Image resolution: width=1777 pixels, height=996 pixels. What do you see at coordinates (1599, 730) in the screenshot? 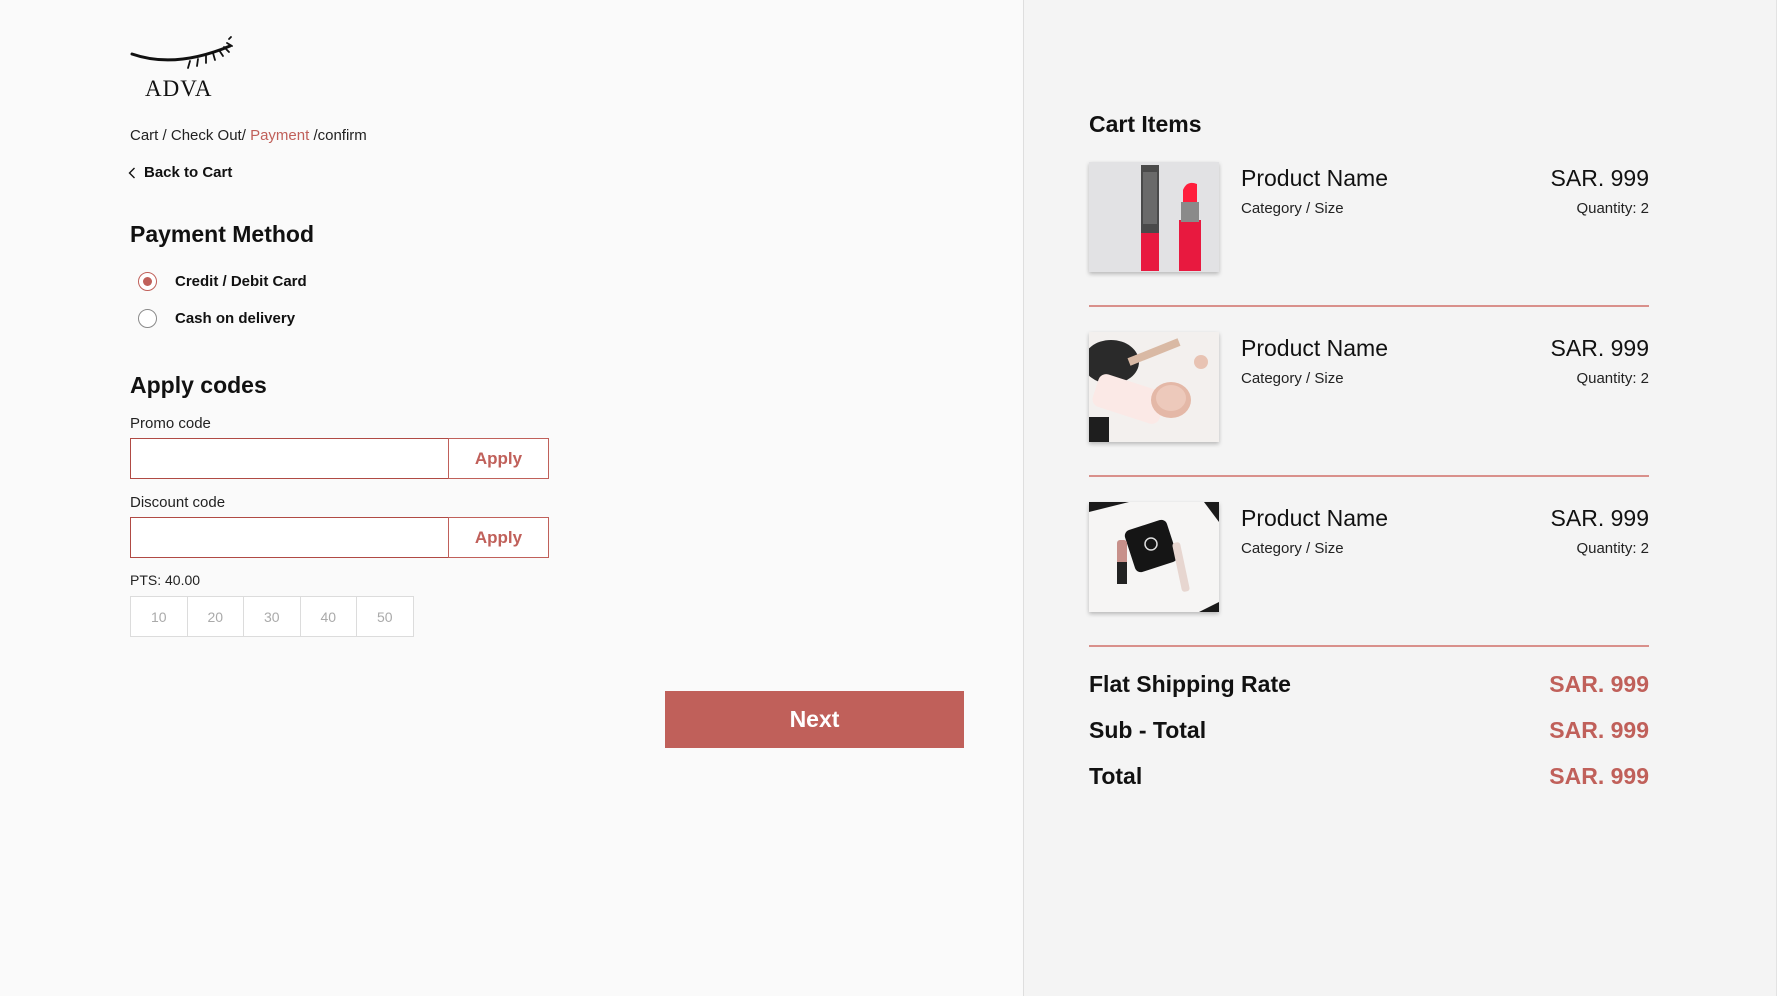
I see `subtotal-value: SAR. 999` at bounding box center [1599, 730].